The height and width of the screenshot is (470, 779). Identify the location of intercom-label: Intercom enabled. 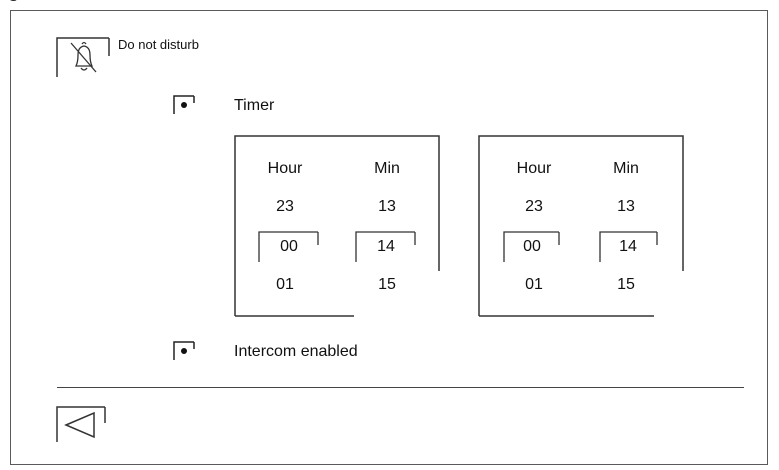
(296, 351).